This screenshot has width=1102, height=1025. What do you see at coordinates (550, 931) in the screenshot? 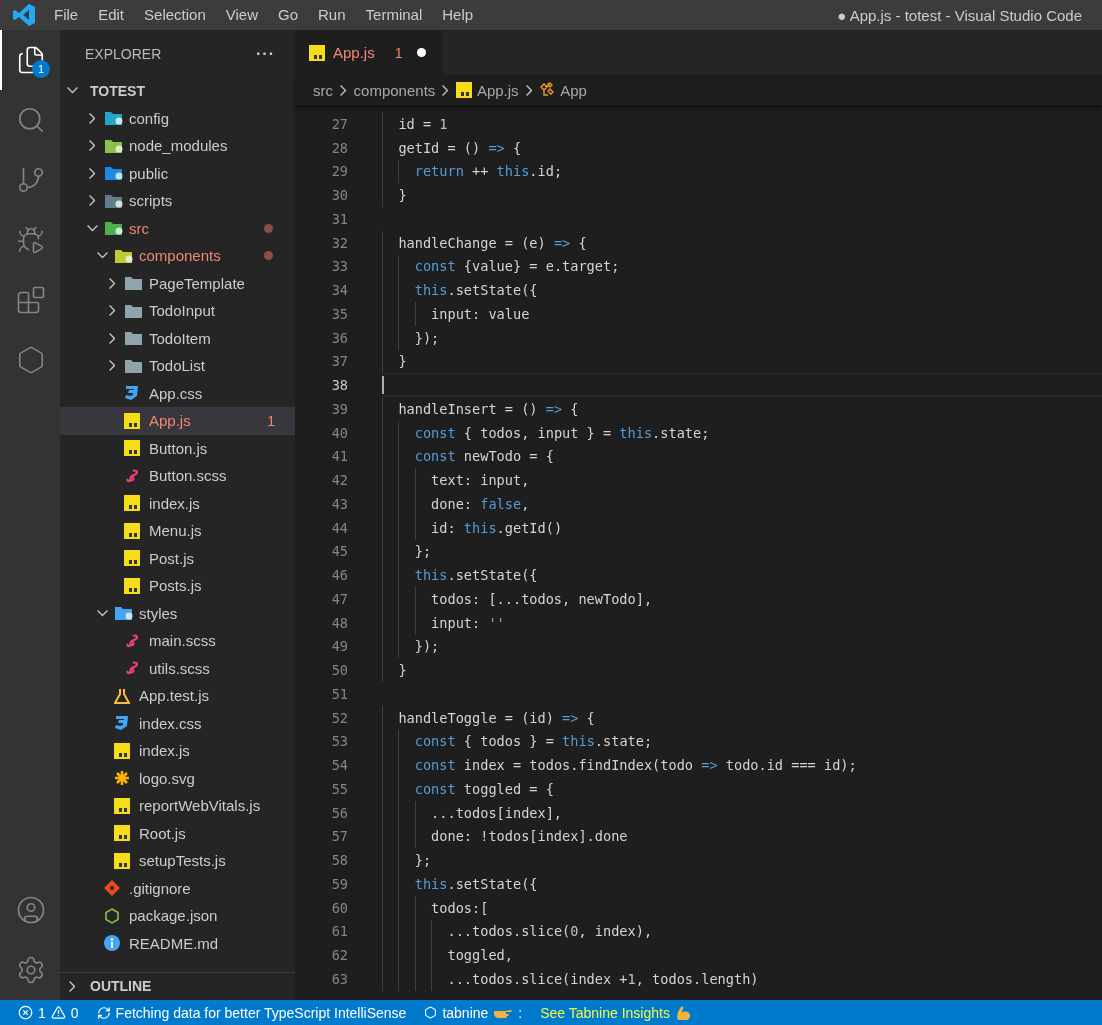
I see `code-line: ...todos.slice(0, index),` at bounding box center [550, 931].